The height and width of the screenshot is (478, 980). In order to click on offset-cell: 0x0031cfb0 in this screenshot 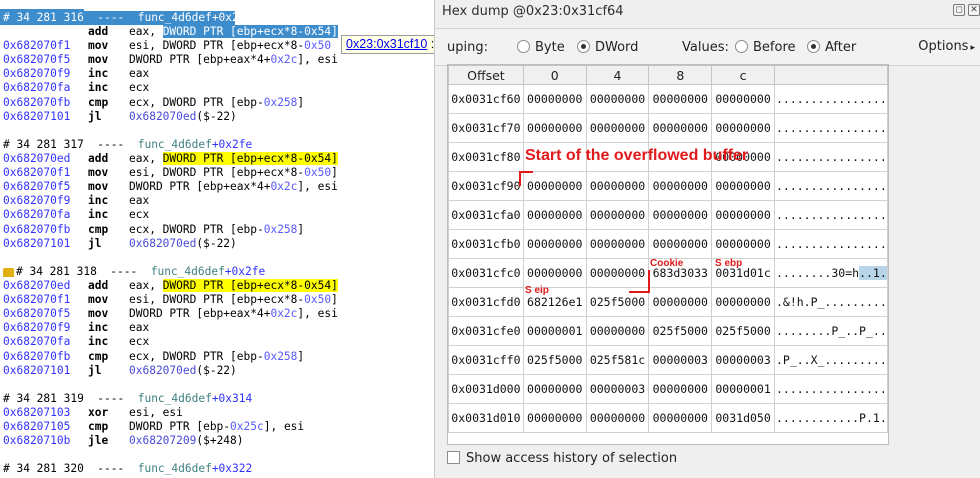, I will do `click(486, 244)`.